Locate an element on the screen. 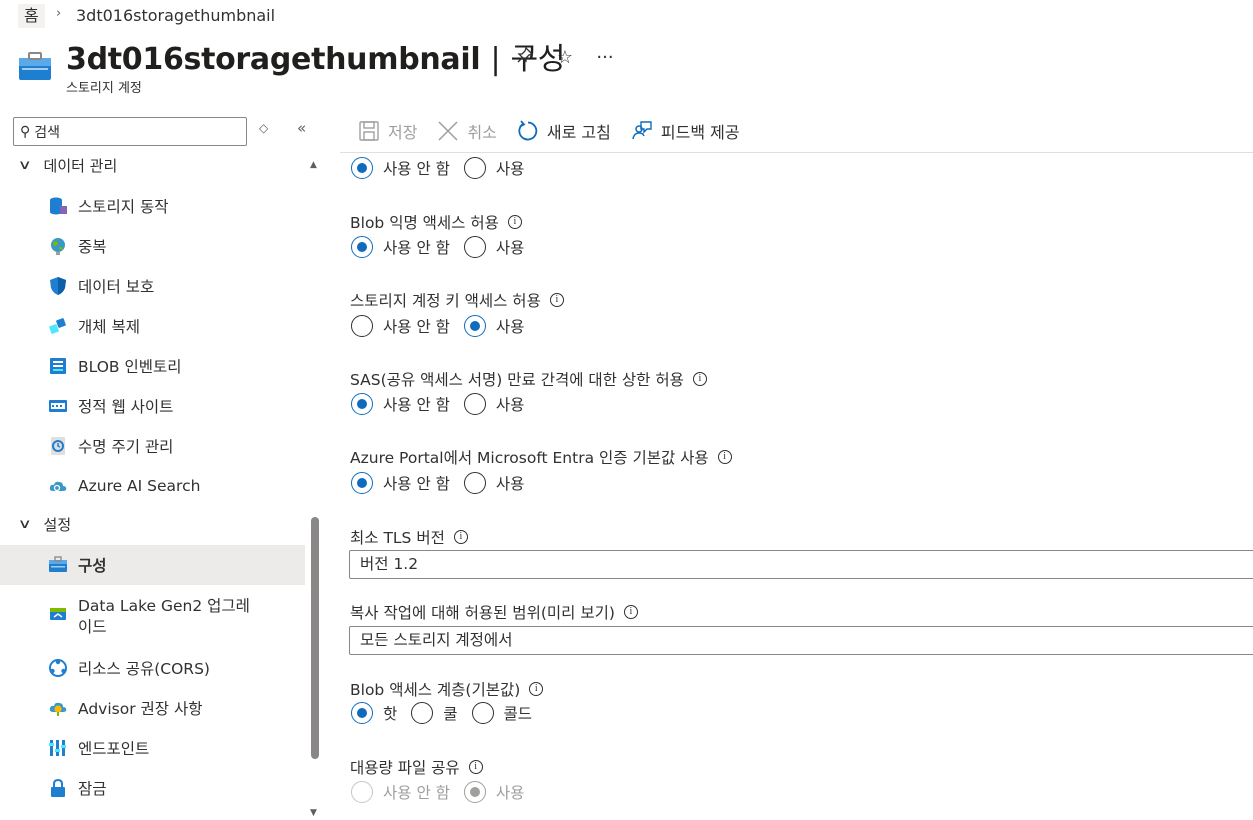 The image size is (1253, 820). refresh-button-label: 새로 고침 is located at coordinates (578, 132).